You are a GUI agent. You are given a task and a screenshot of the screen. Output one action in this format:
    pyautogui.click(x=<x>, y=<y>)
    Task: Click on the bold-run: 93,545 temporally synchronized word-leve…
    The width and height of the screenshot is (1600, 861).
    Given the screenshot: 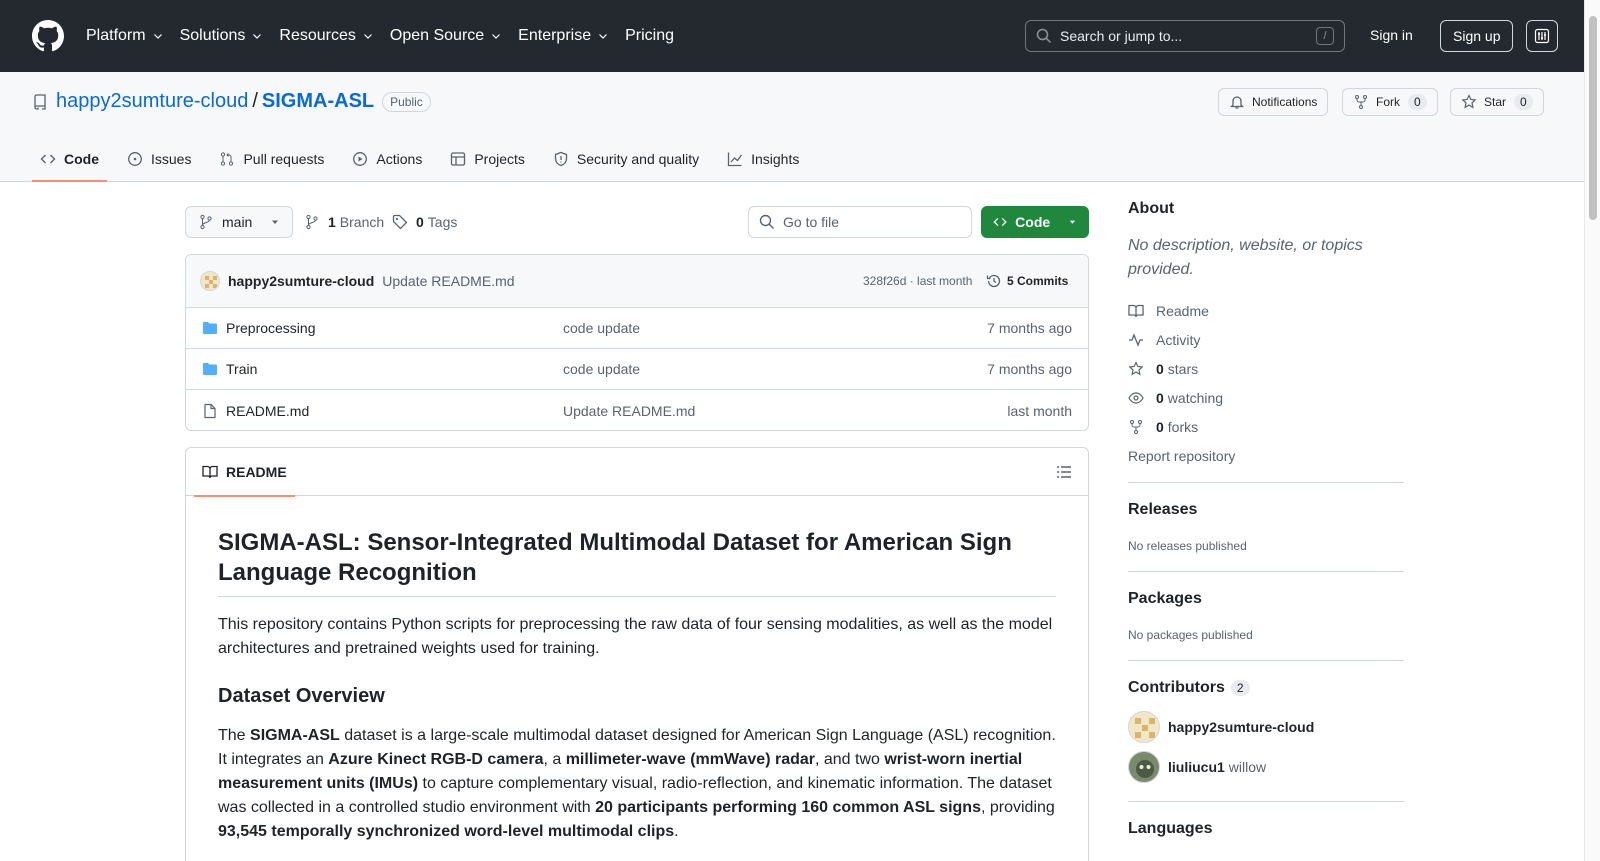 What is the action you would take?
    pyautogui.click(x=446, y=831)
    